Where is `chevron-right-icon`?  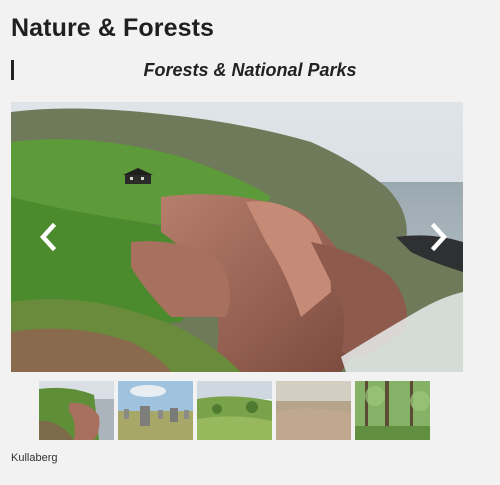 chevron-right-icon is located at coordinates (439, 237).